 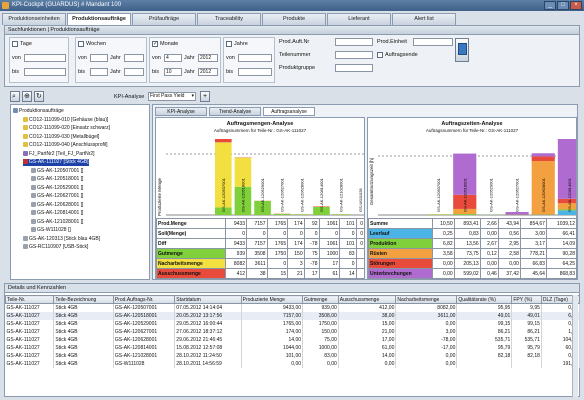 I want to click on tab-4: Produkte, so click(x=294, y=19).